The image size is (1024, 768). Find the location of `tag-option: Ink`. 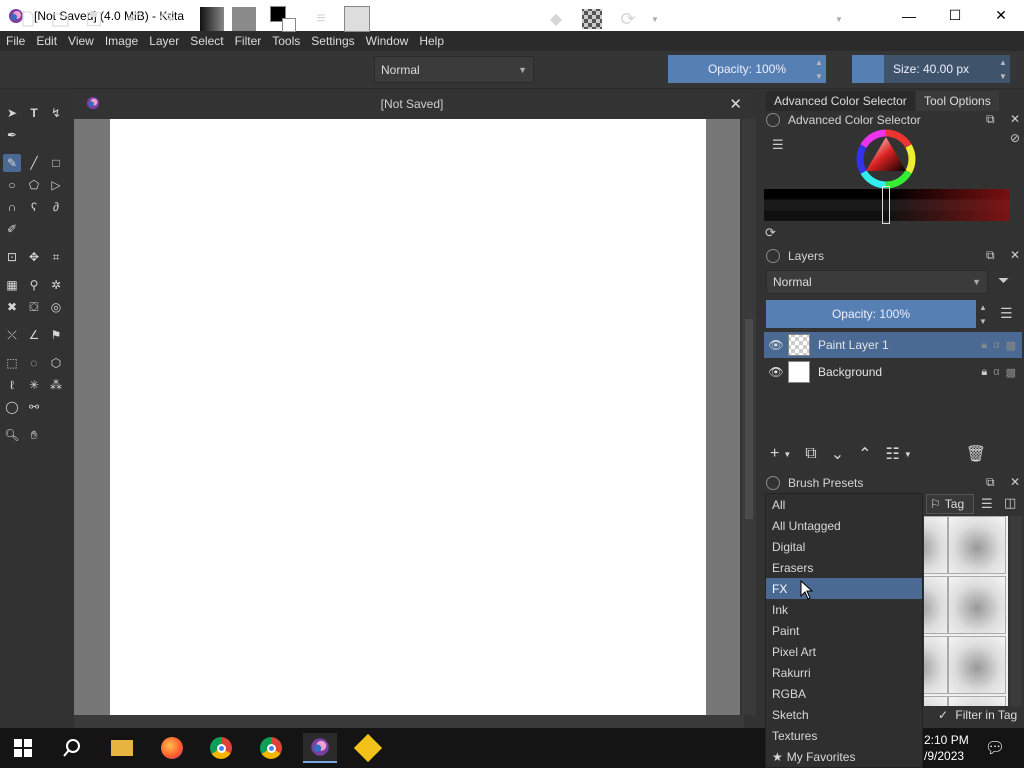

tag-option: Ink is located at coordinates (844, 609).